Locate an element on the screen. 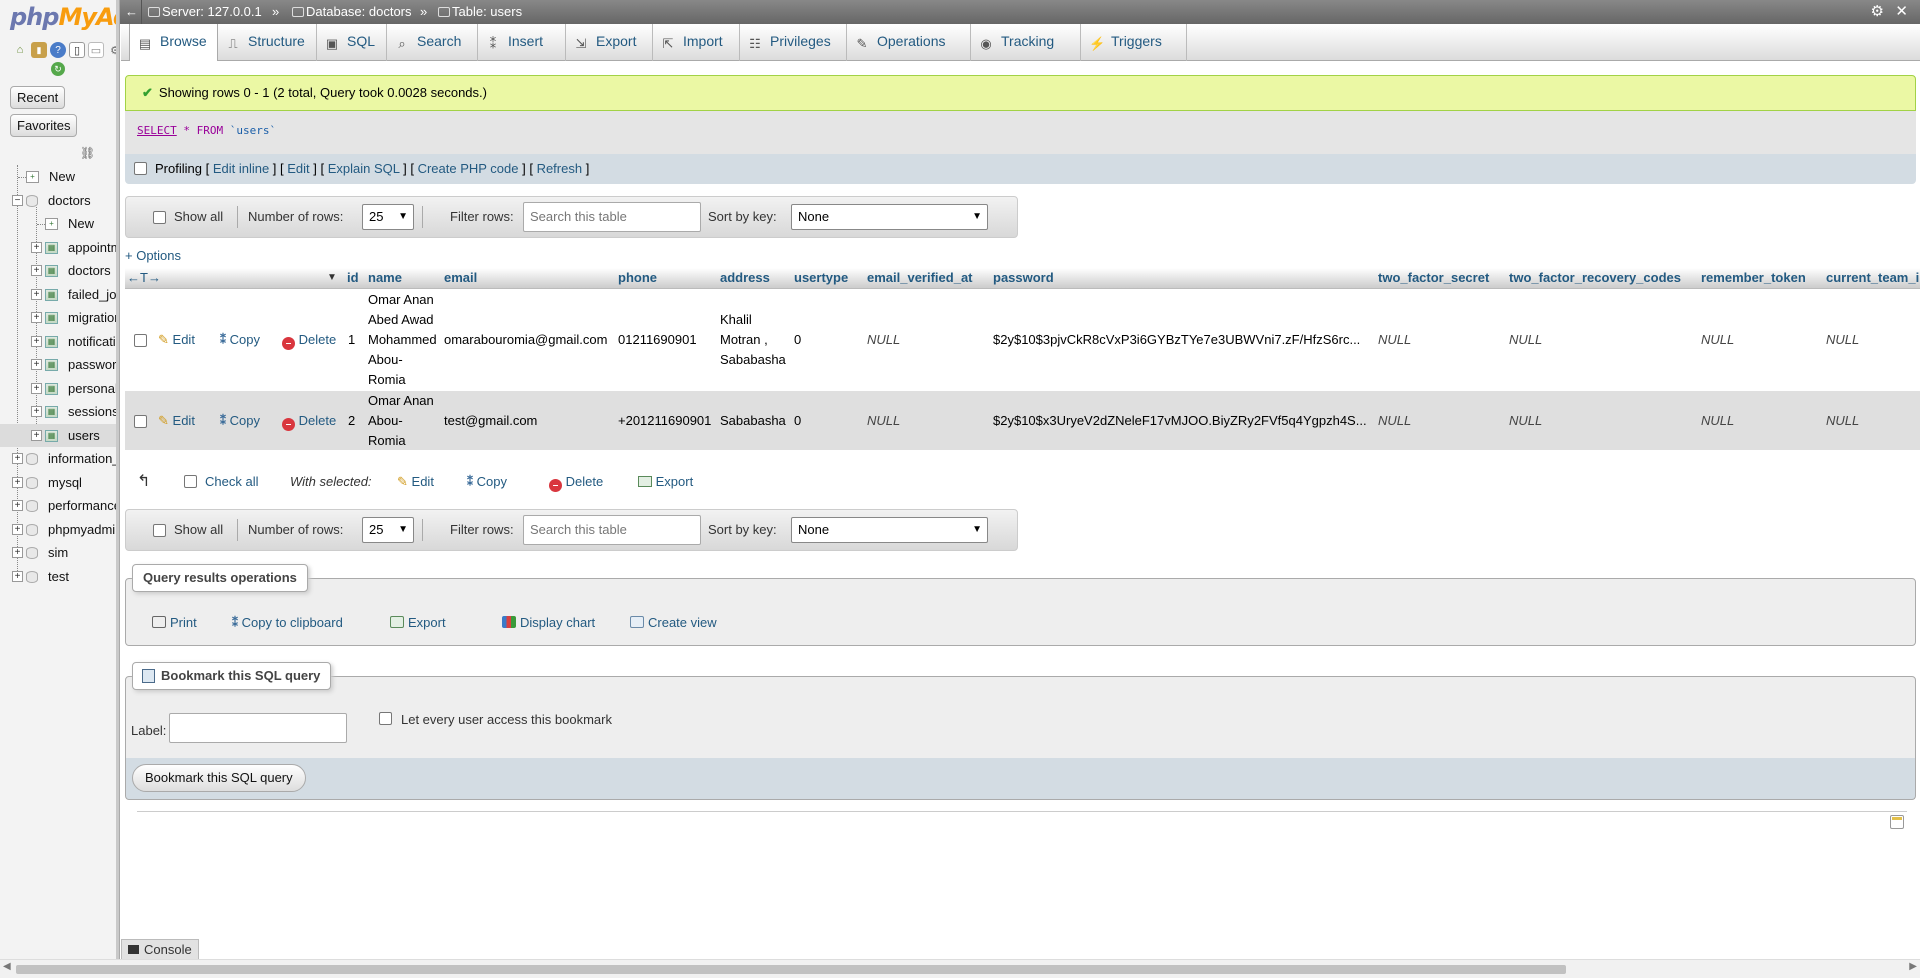  tab-structure: ⎍ Structure is located at coordinates (267, 42).